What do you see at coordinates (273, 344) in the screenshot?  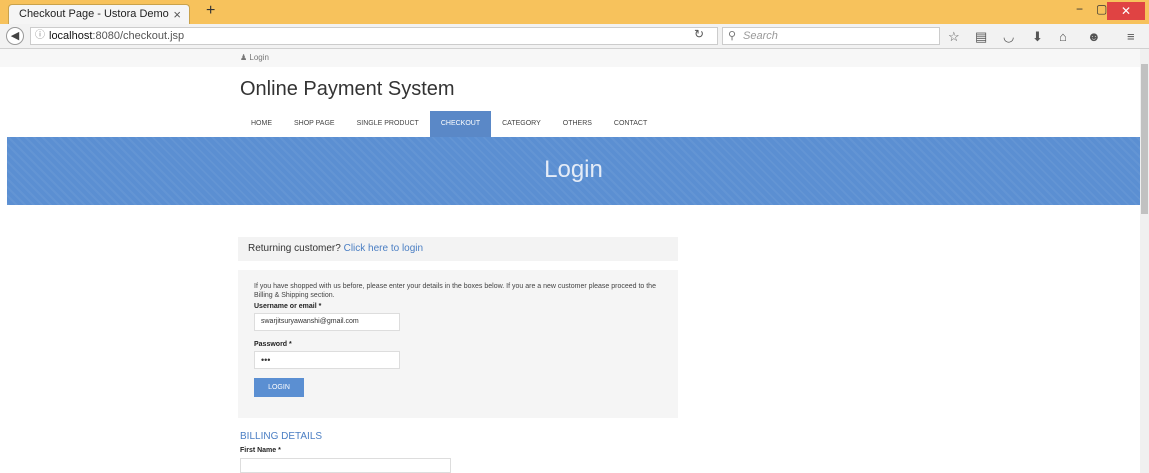 I see `password-label: Password *` at bounding box center [273, 344].